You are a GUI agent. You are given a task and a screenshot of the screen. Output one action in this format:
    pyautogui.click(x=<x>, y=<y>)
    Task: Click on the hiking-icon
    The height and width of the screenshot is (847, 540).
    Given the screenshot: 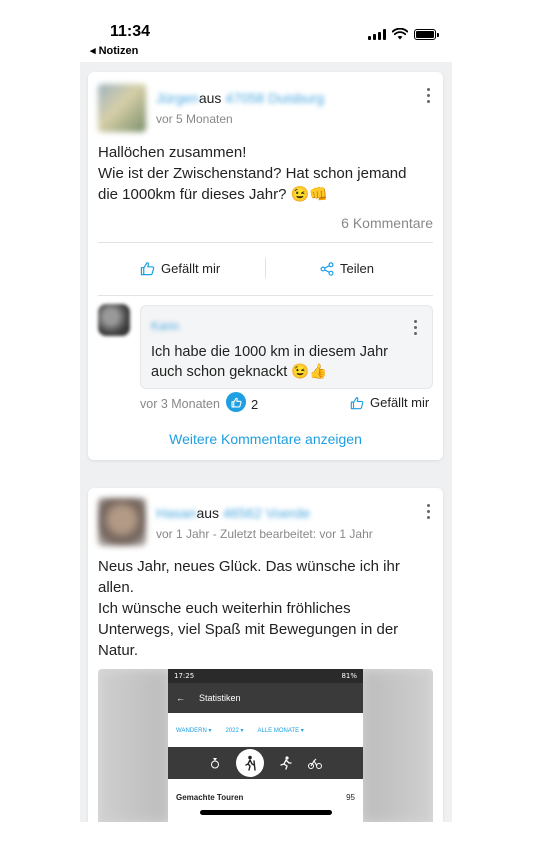 What is the action you would take?
    pyautogui.click(x=249, y=763)
    